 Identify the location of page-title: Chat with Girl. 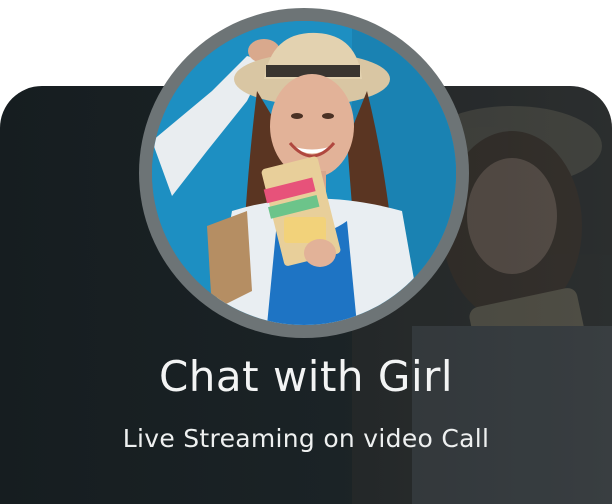
(306, 376).